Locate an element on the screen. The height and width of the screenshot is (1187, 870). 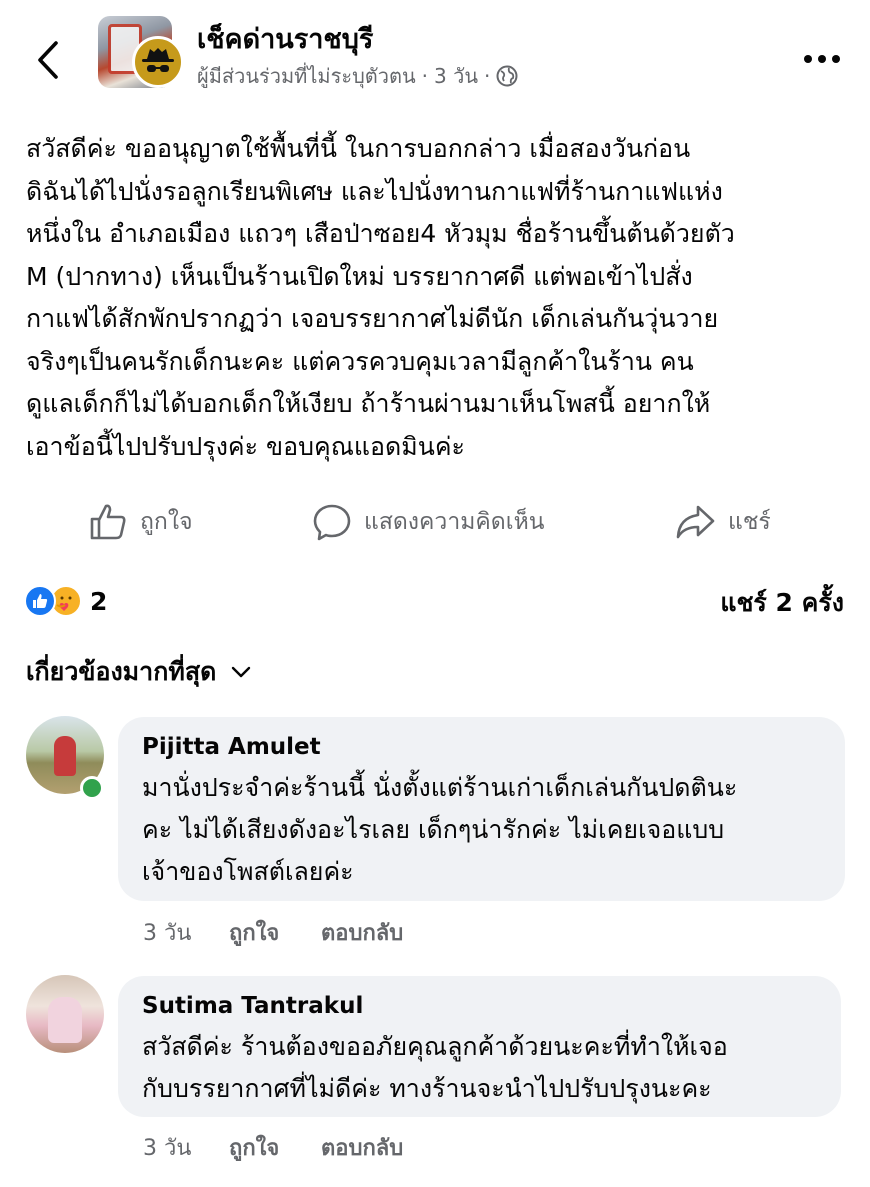
like-button: ถูกใจ is located at coordinates (140, 522).